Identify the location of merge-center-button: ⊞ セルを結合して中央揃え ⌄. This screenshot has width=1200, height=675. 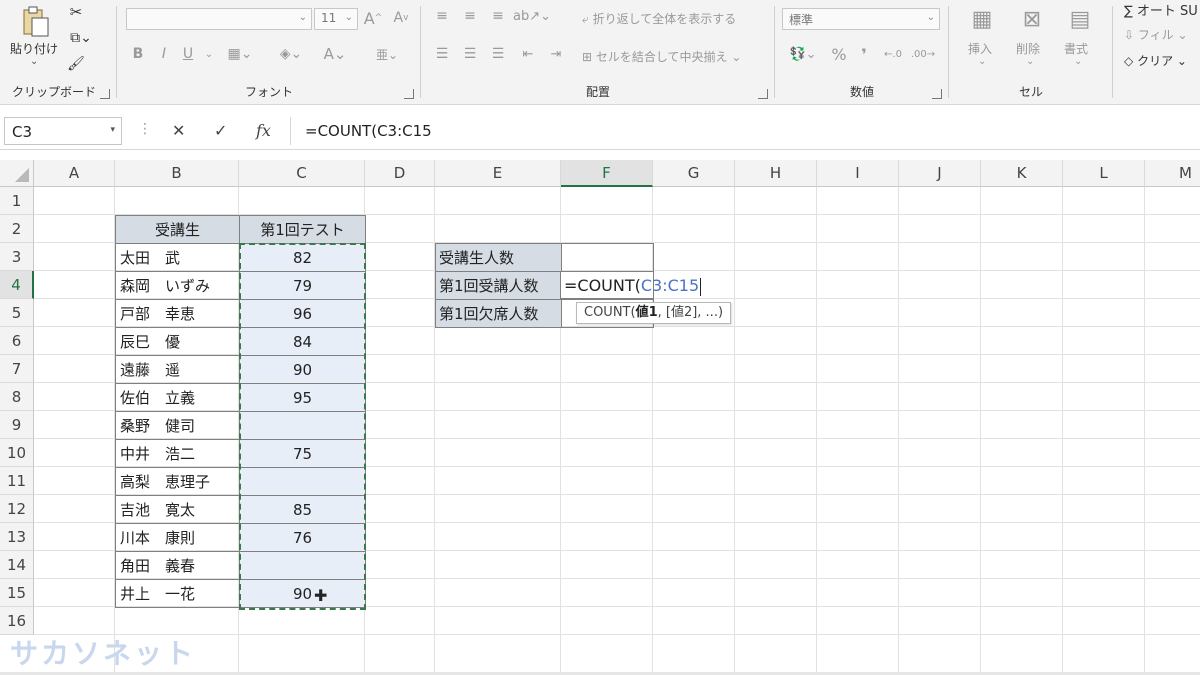
(661, 56).